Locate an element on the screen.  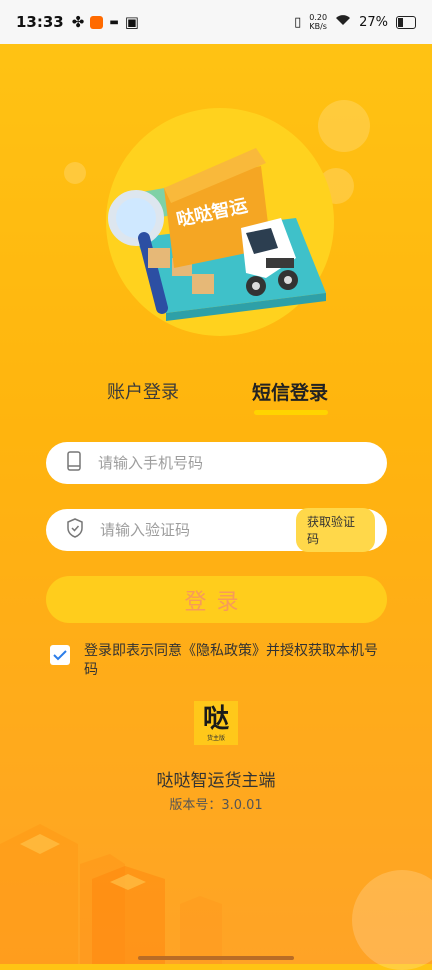
sms-icon: ▬ is located at coordinates (114, 22).